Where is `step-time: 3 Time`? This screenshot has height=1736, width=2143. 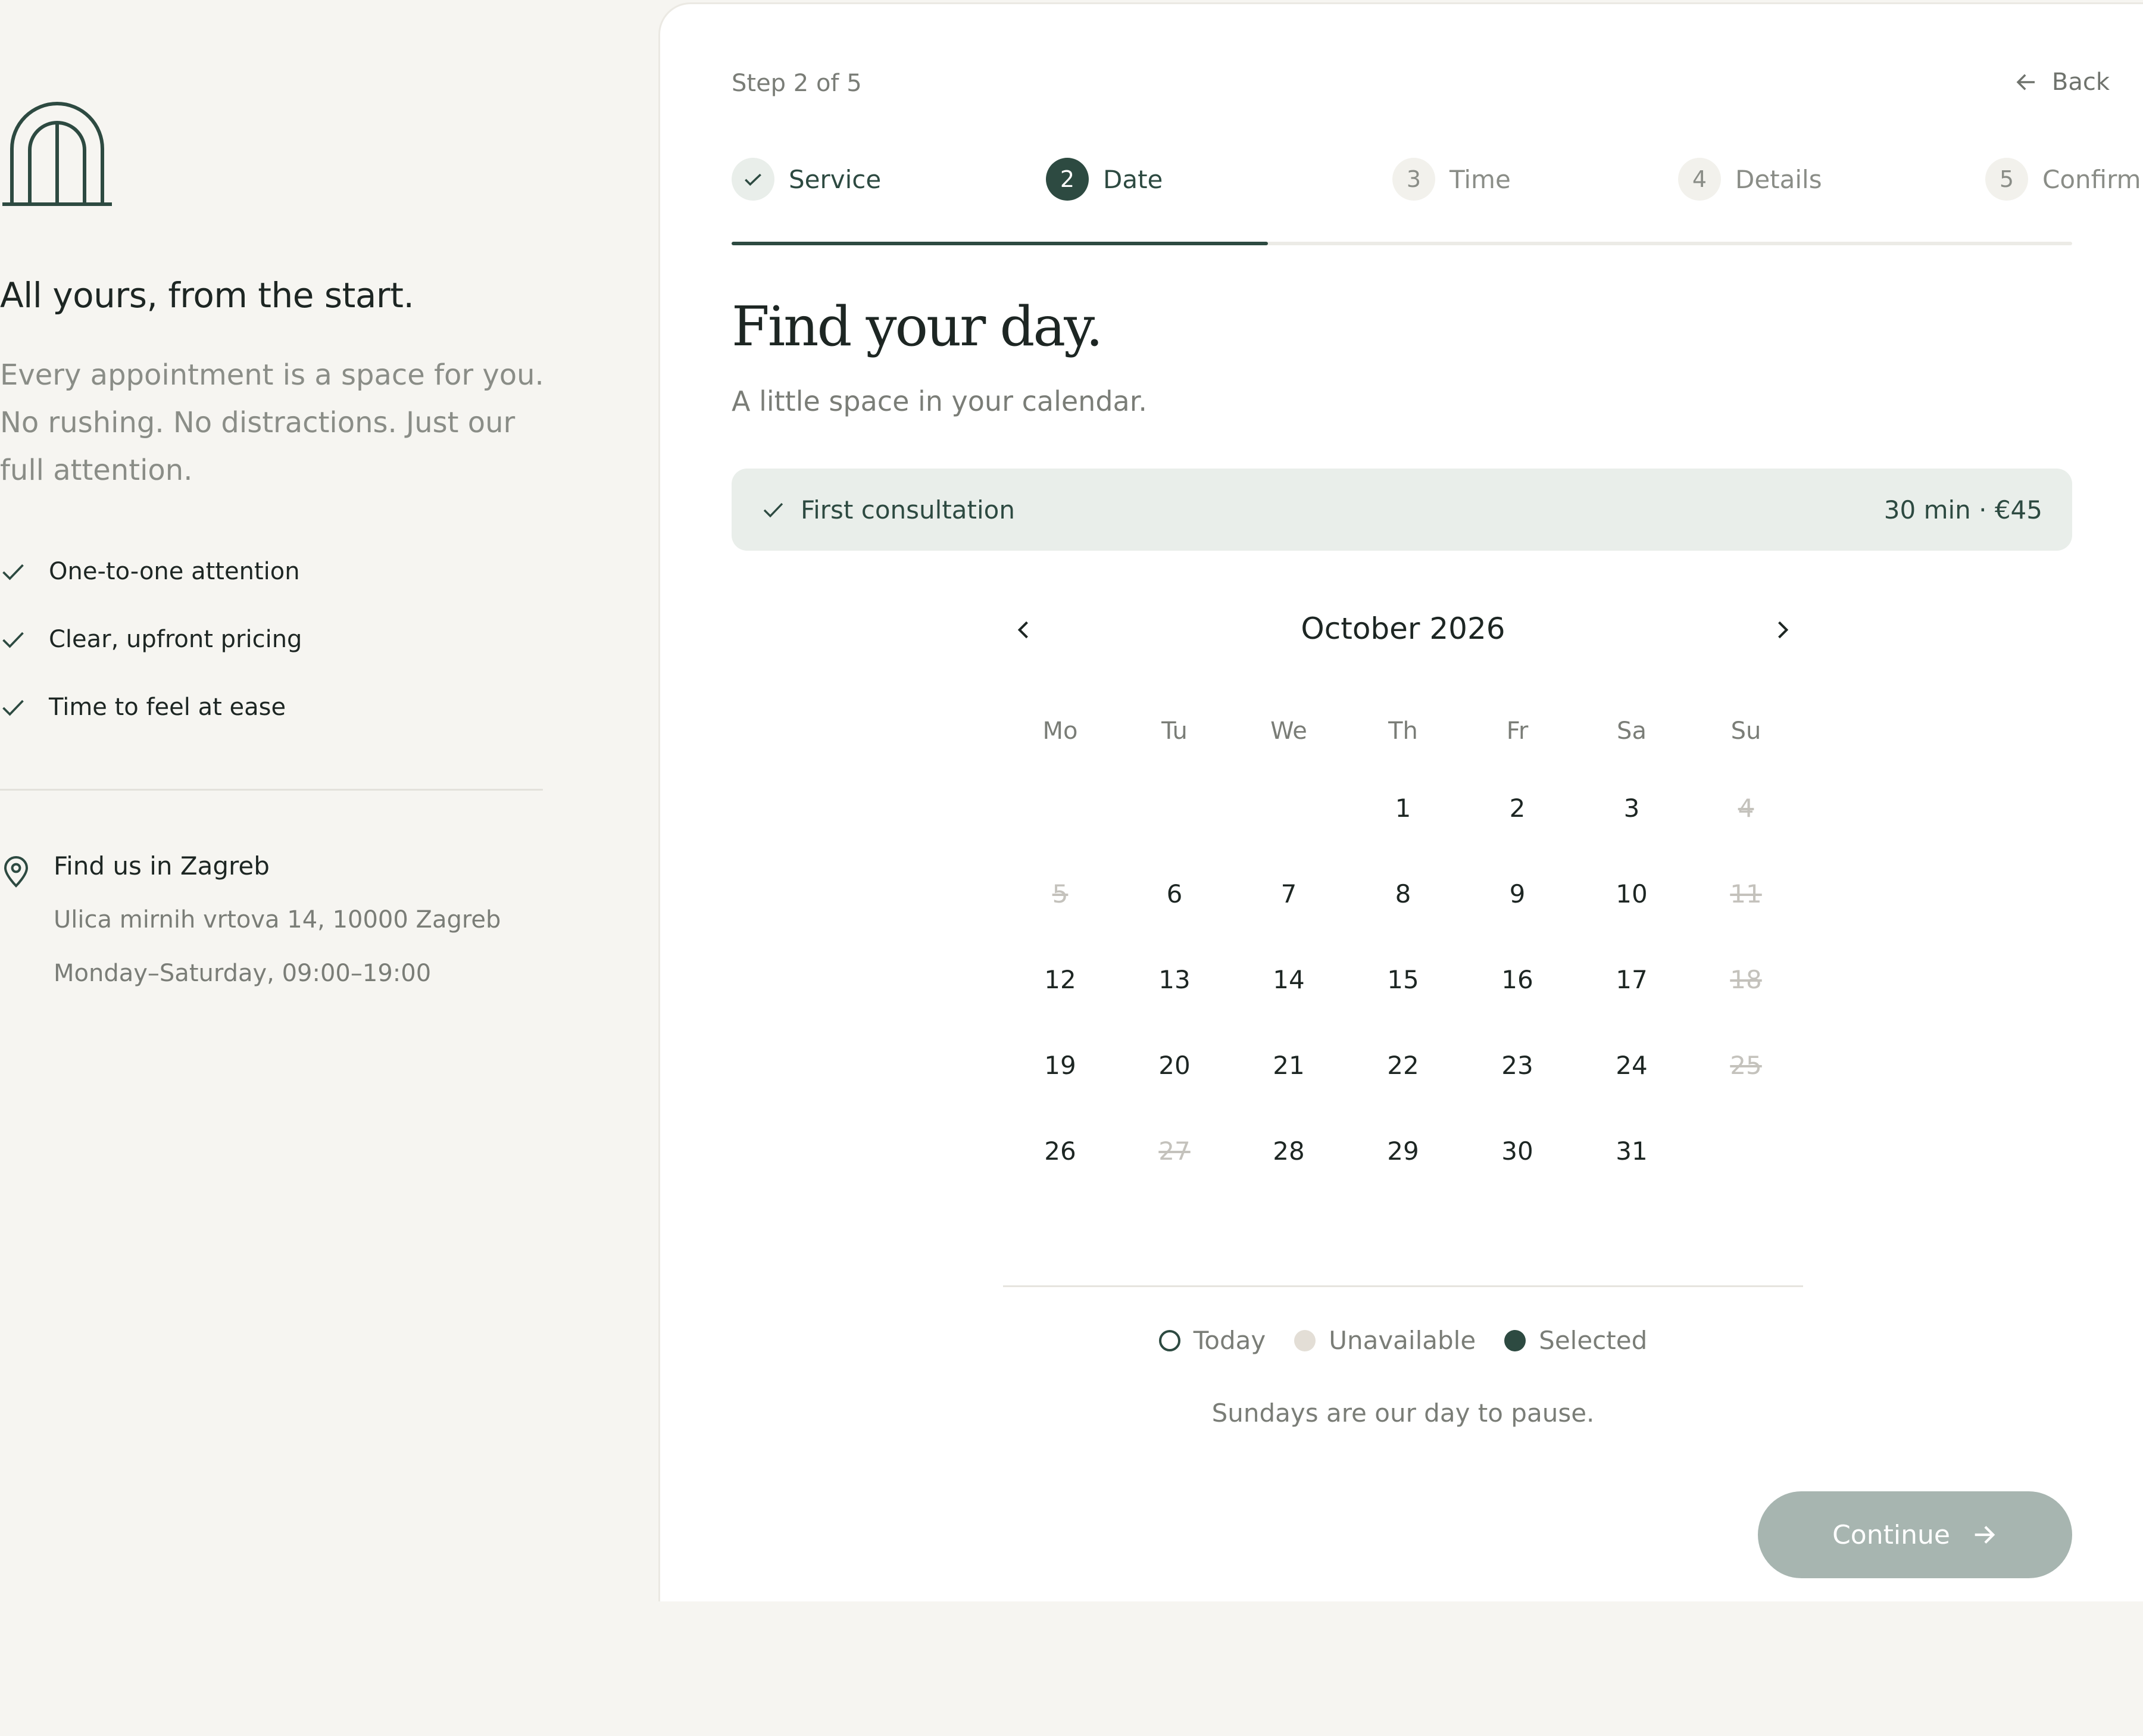
step-time: 3 Time is located at coordinates (1451, 179).